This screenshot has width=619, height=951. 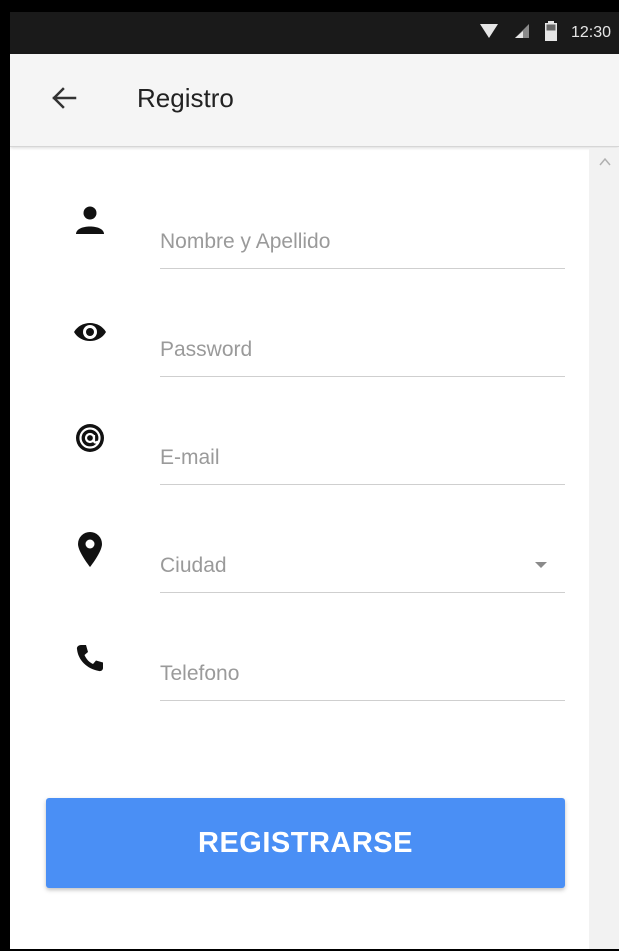 I want to click on at-icon, so click(x=90, y=438).